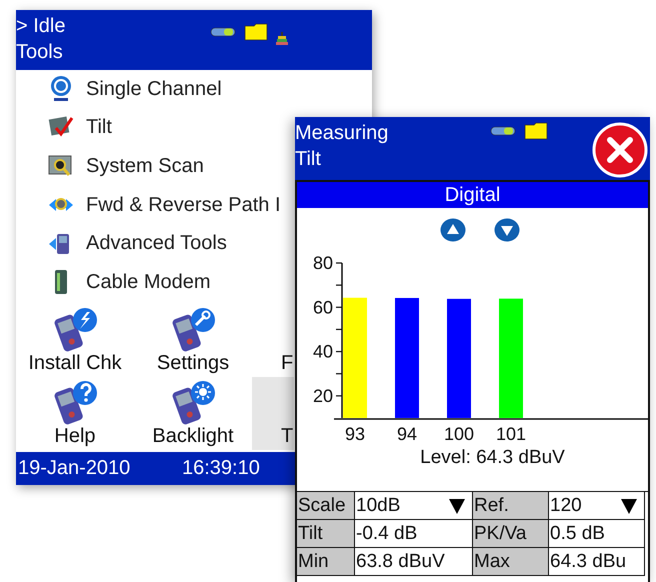 The height and width of the screenshot is (582, 656). Describe the element at coordinates (193, 340) in the screenshot. I see `tool-tile: Settings` at that location.